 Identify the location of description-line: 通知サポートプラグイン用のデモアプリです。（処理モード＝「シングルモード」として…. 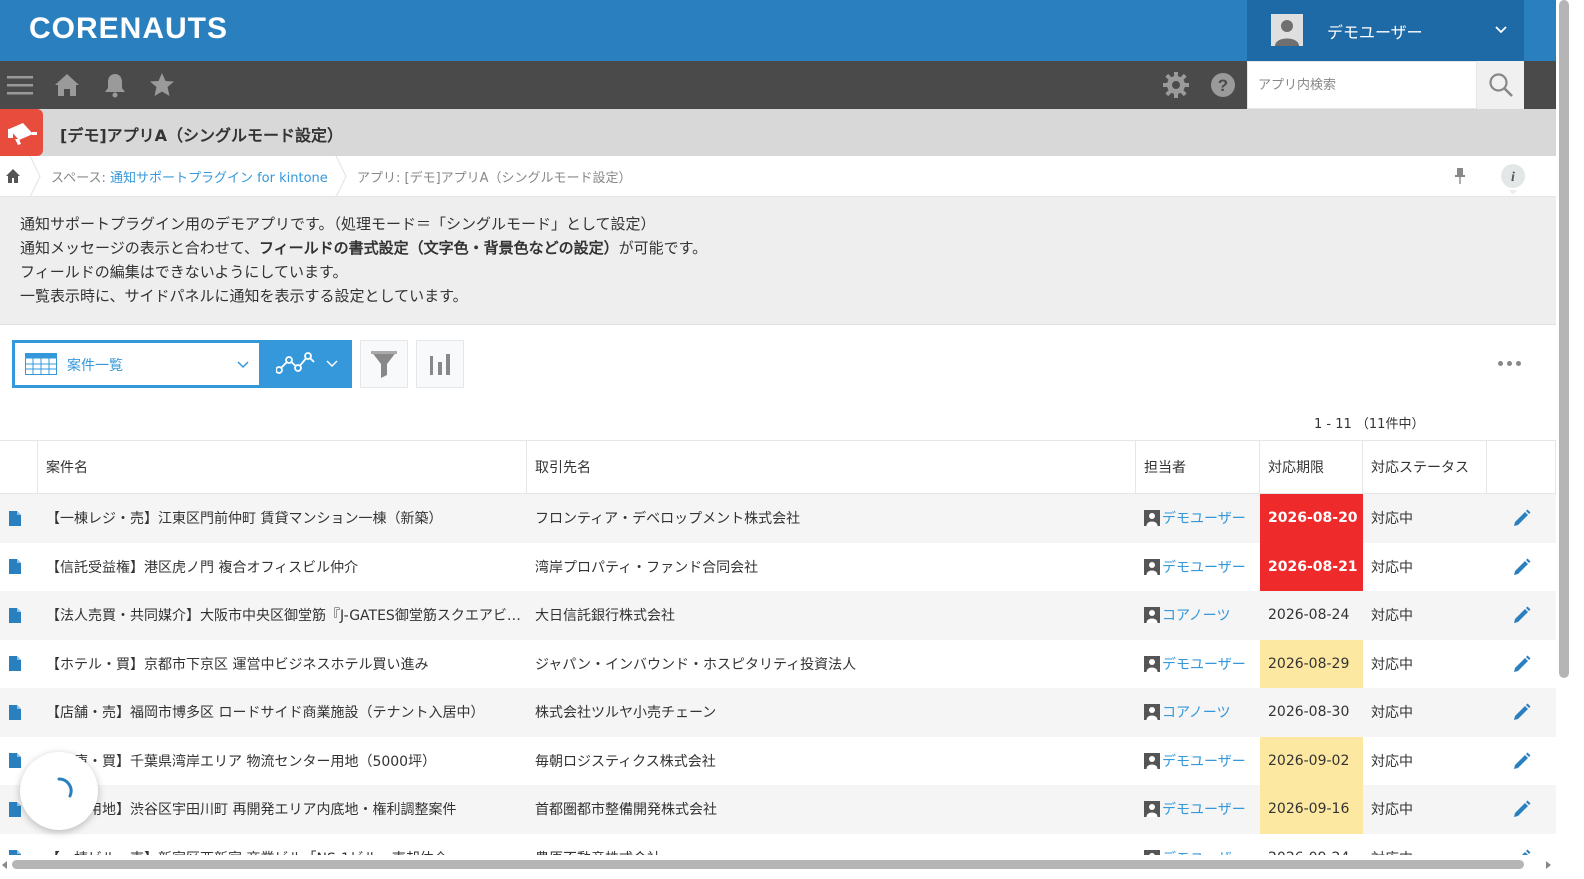
(338, 224).